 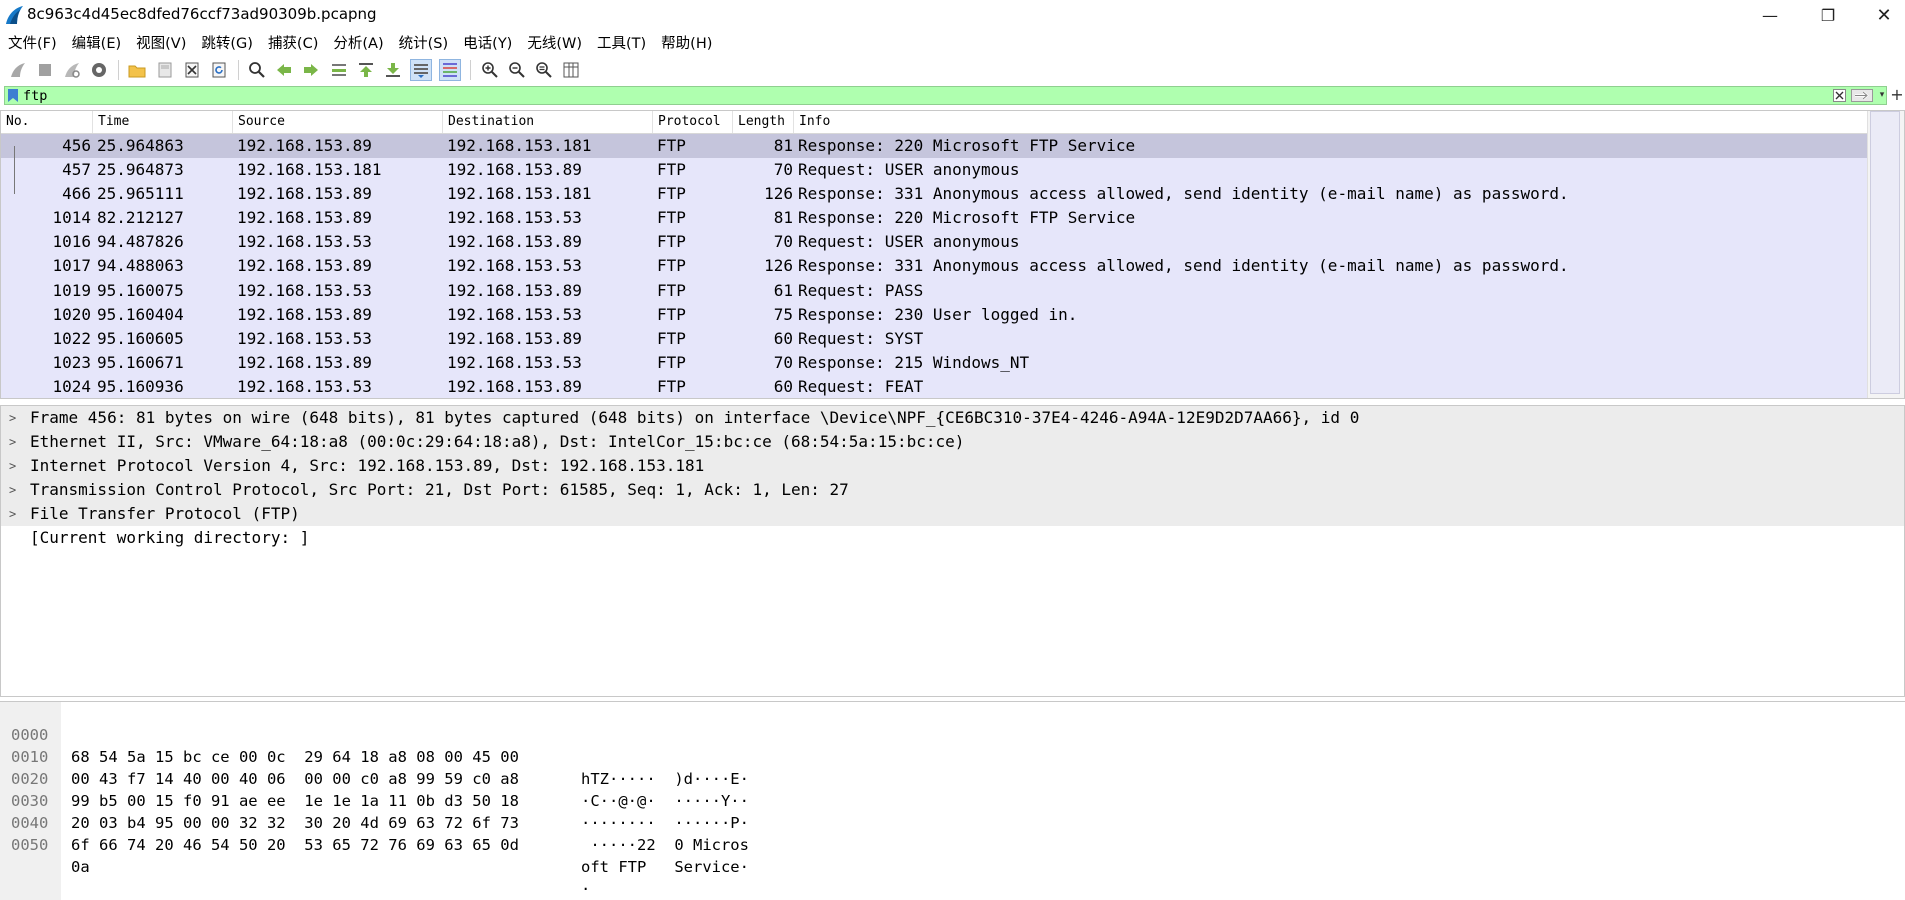 What do you see at coordinates (165, 70) in the screenshot?
I see `save-file-icon` at bounding box center [165, 70].